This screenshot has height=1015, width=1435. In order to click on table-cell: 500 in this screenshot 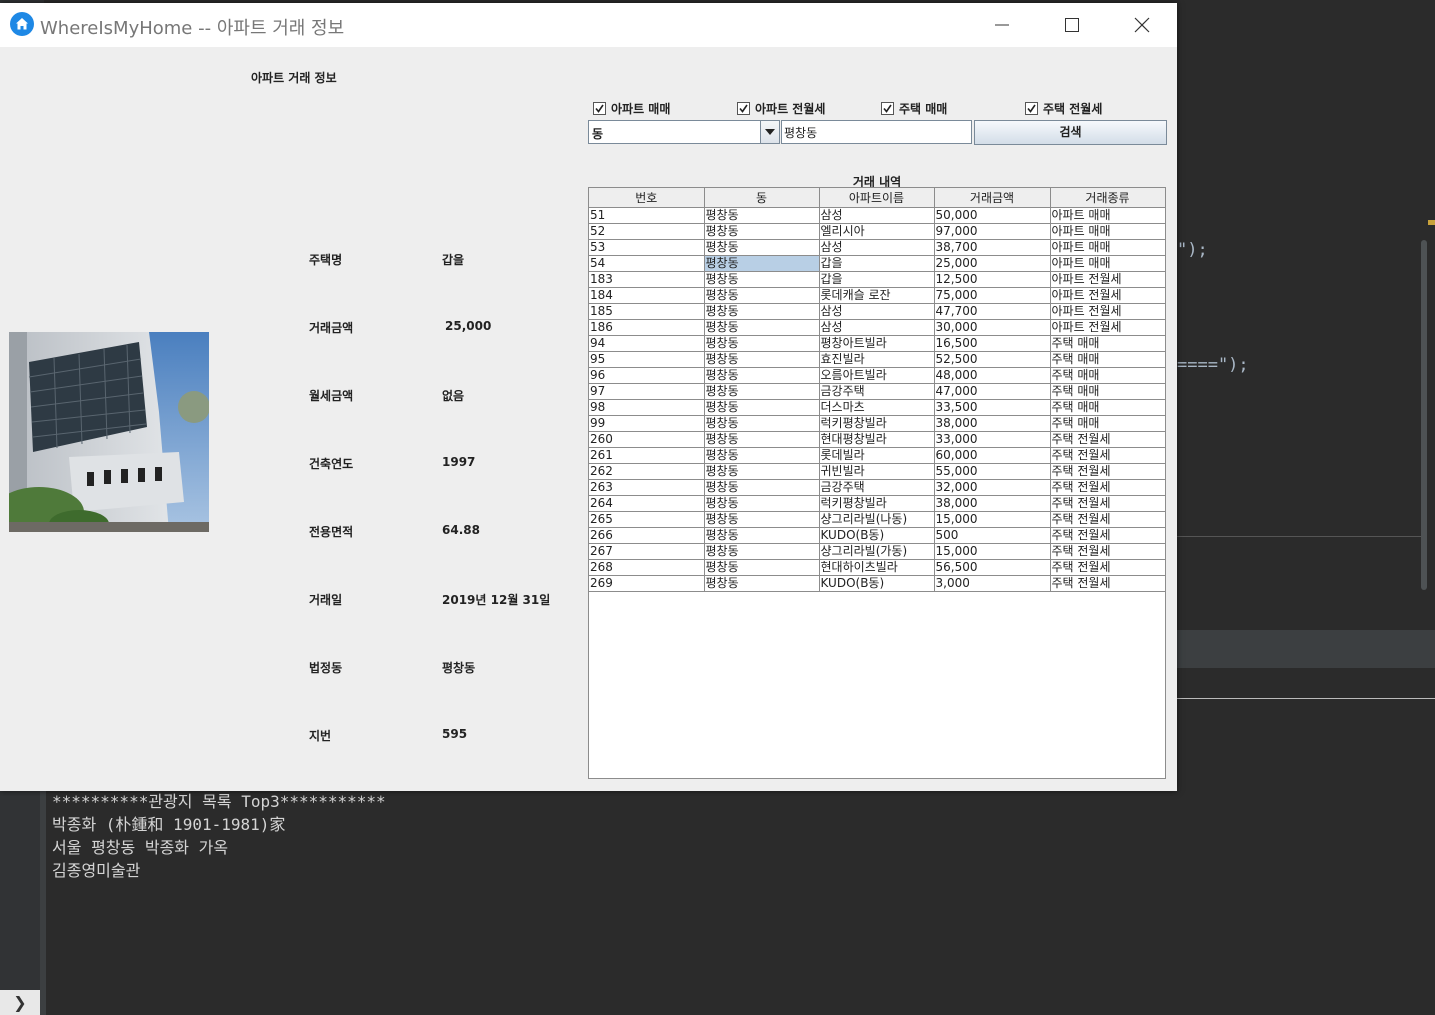, I will do `click(992, 535)`.